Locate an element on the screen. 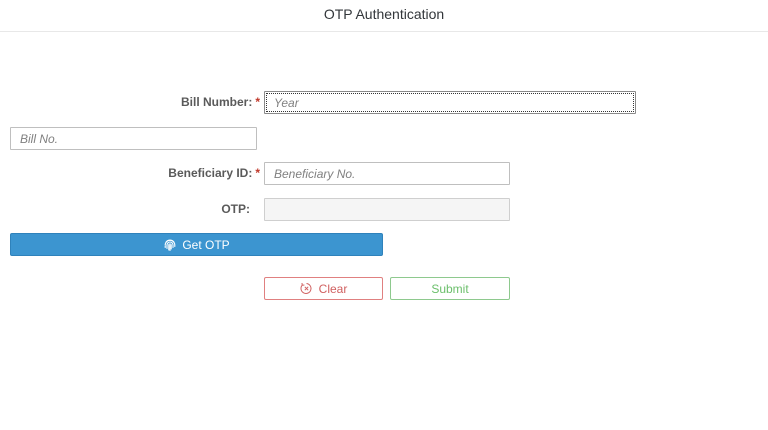 This screenshot has height=430, width=768. fingerprint-icon is located at coordinates (170, 245).